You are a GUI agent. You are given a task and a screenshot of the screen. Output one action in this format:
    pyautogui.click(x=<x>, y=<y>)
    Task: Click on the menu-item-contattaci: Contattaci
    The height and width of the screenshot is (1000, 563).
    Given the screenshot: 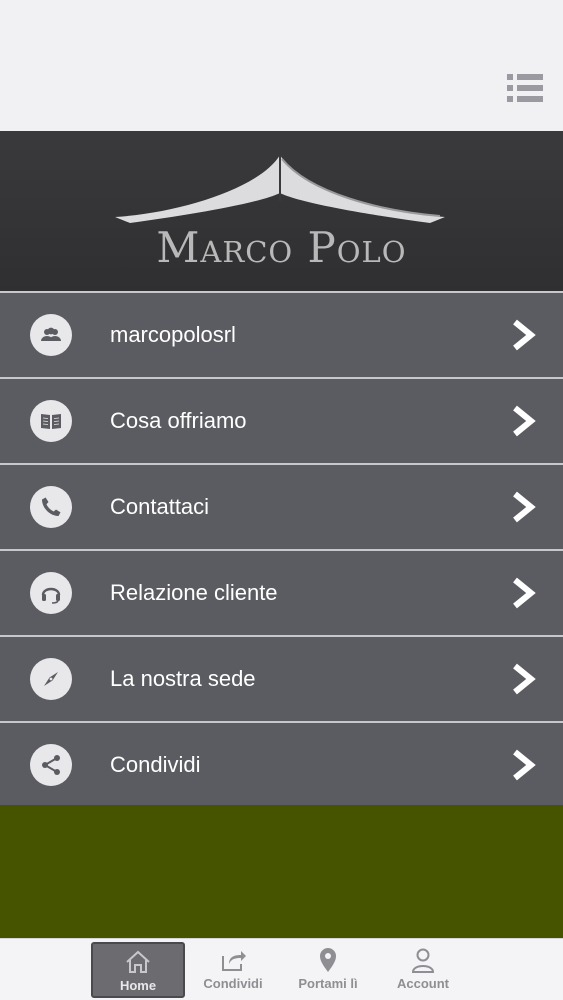 What is the action you would take?
    pyautogui.click(x=281, y=506)
    